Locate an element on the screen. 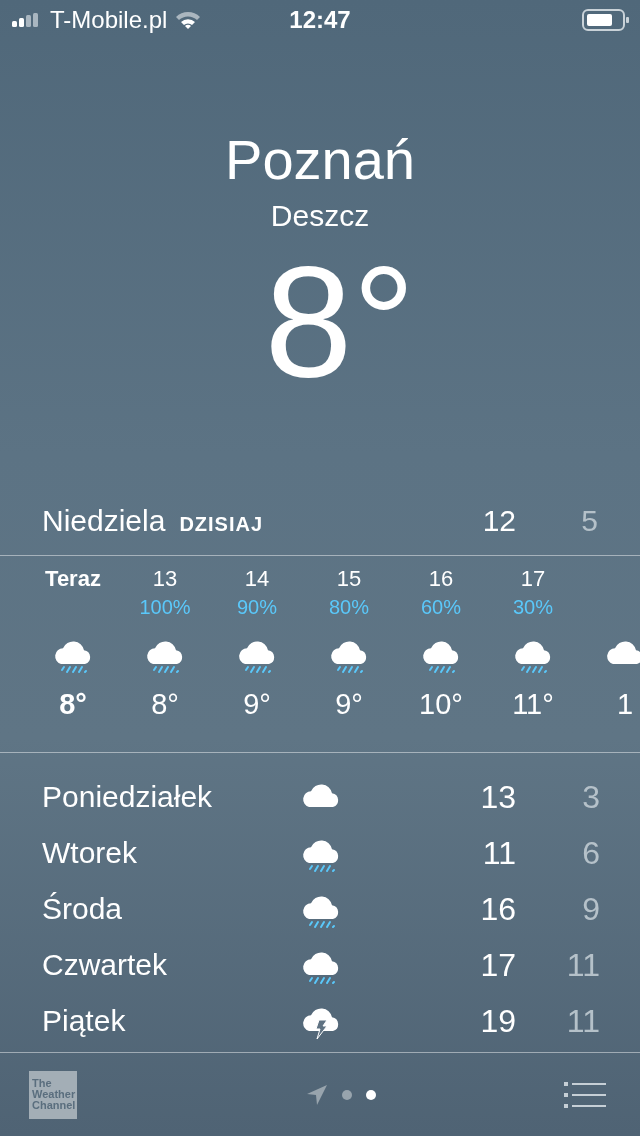 Image resolution: width=640 pixels, height=1136 pixels. day-name: Piątek is located at coordinates (84, 1021).